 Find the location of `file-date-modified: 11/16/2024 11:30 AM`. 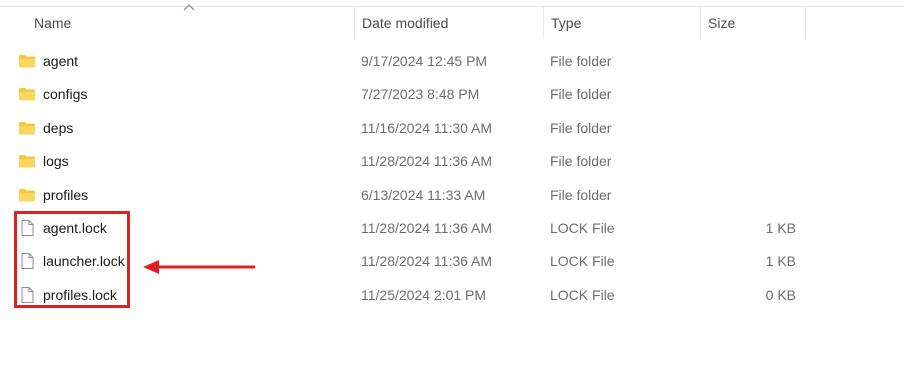

file-date-modified: 11/16/2024 11:30 AM is located at coordinates (427, 127).